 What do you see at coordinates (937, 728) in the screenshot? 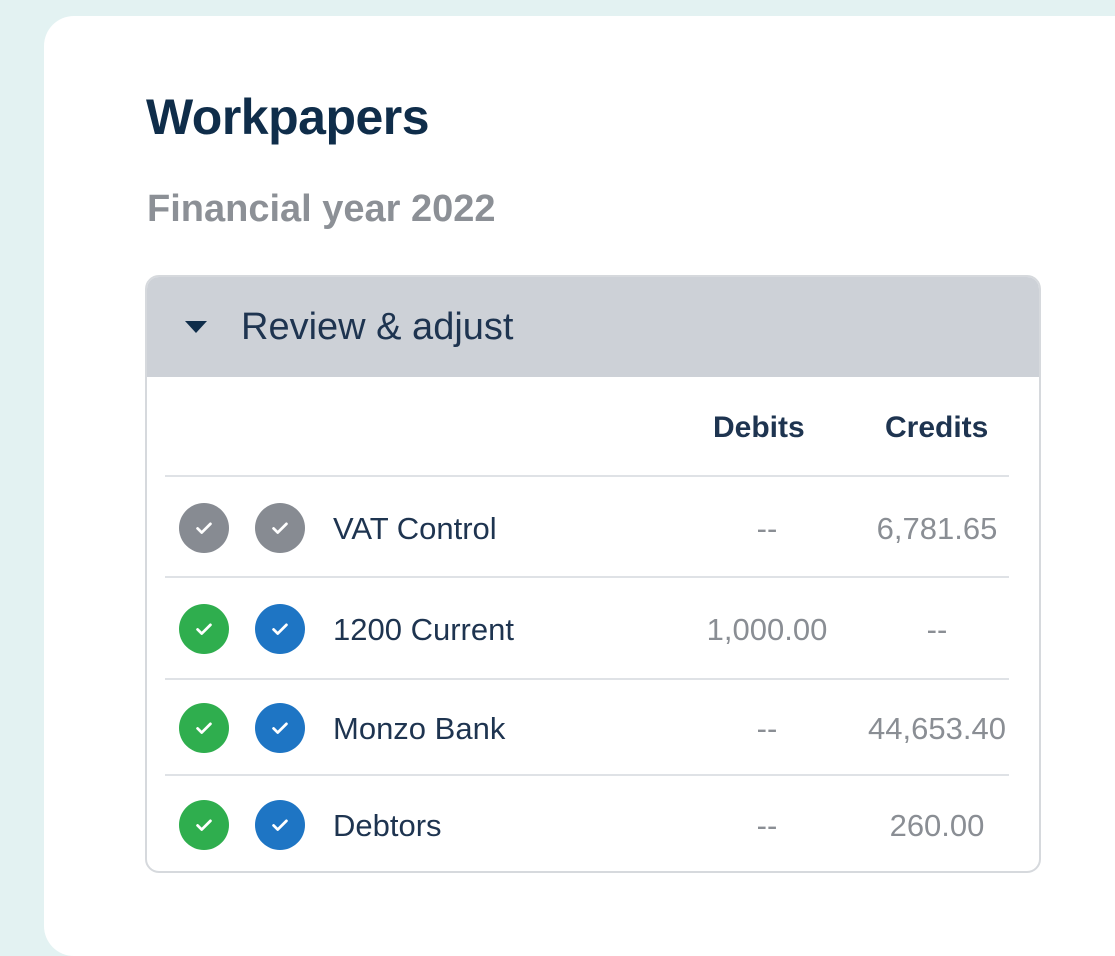
I see `credit-value: 44,653.40` at bounding box center [937, 728].